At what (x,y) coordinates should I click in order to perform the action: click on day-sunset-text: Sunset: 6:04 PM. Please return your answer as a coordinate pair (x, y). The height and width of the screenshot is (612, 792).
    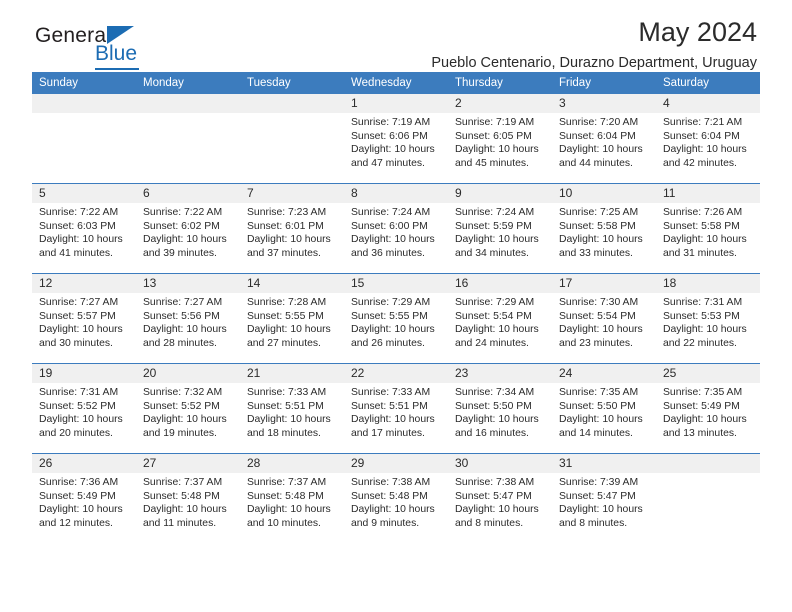
    Looking at the image, I should click on (597, 136).